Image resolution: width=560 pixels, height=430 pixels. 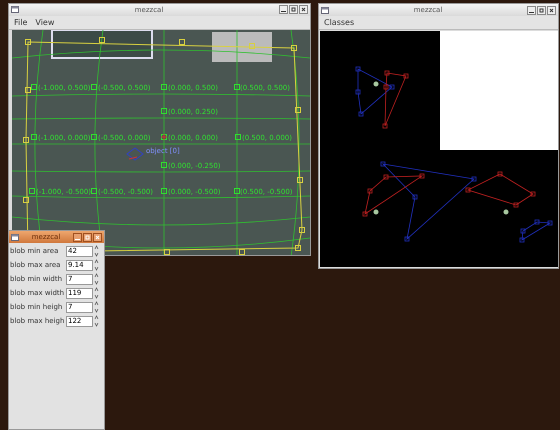 What do you see at coordinates (339, 22) in the screenshot?
I see `menu-item: Classes` at bounding box center [339, 22].